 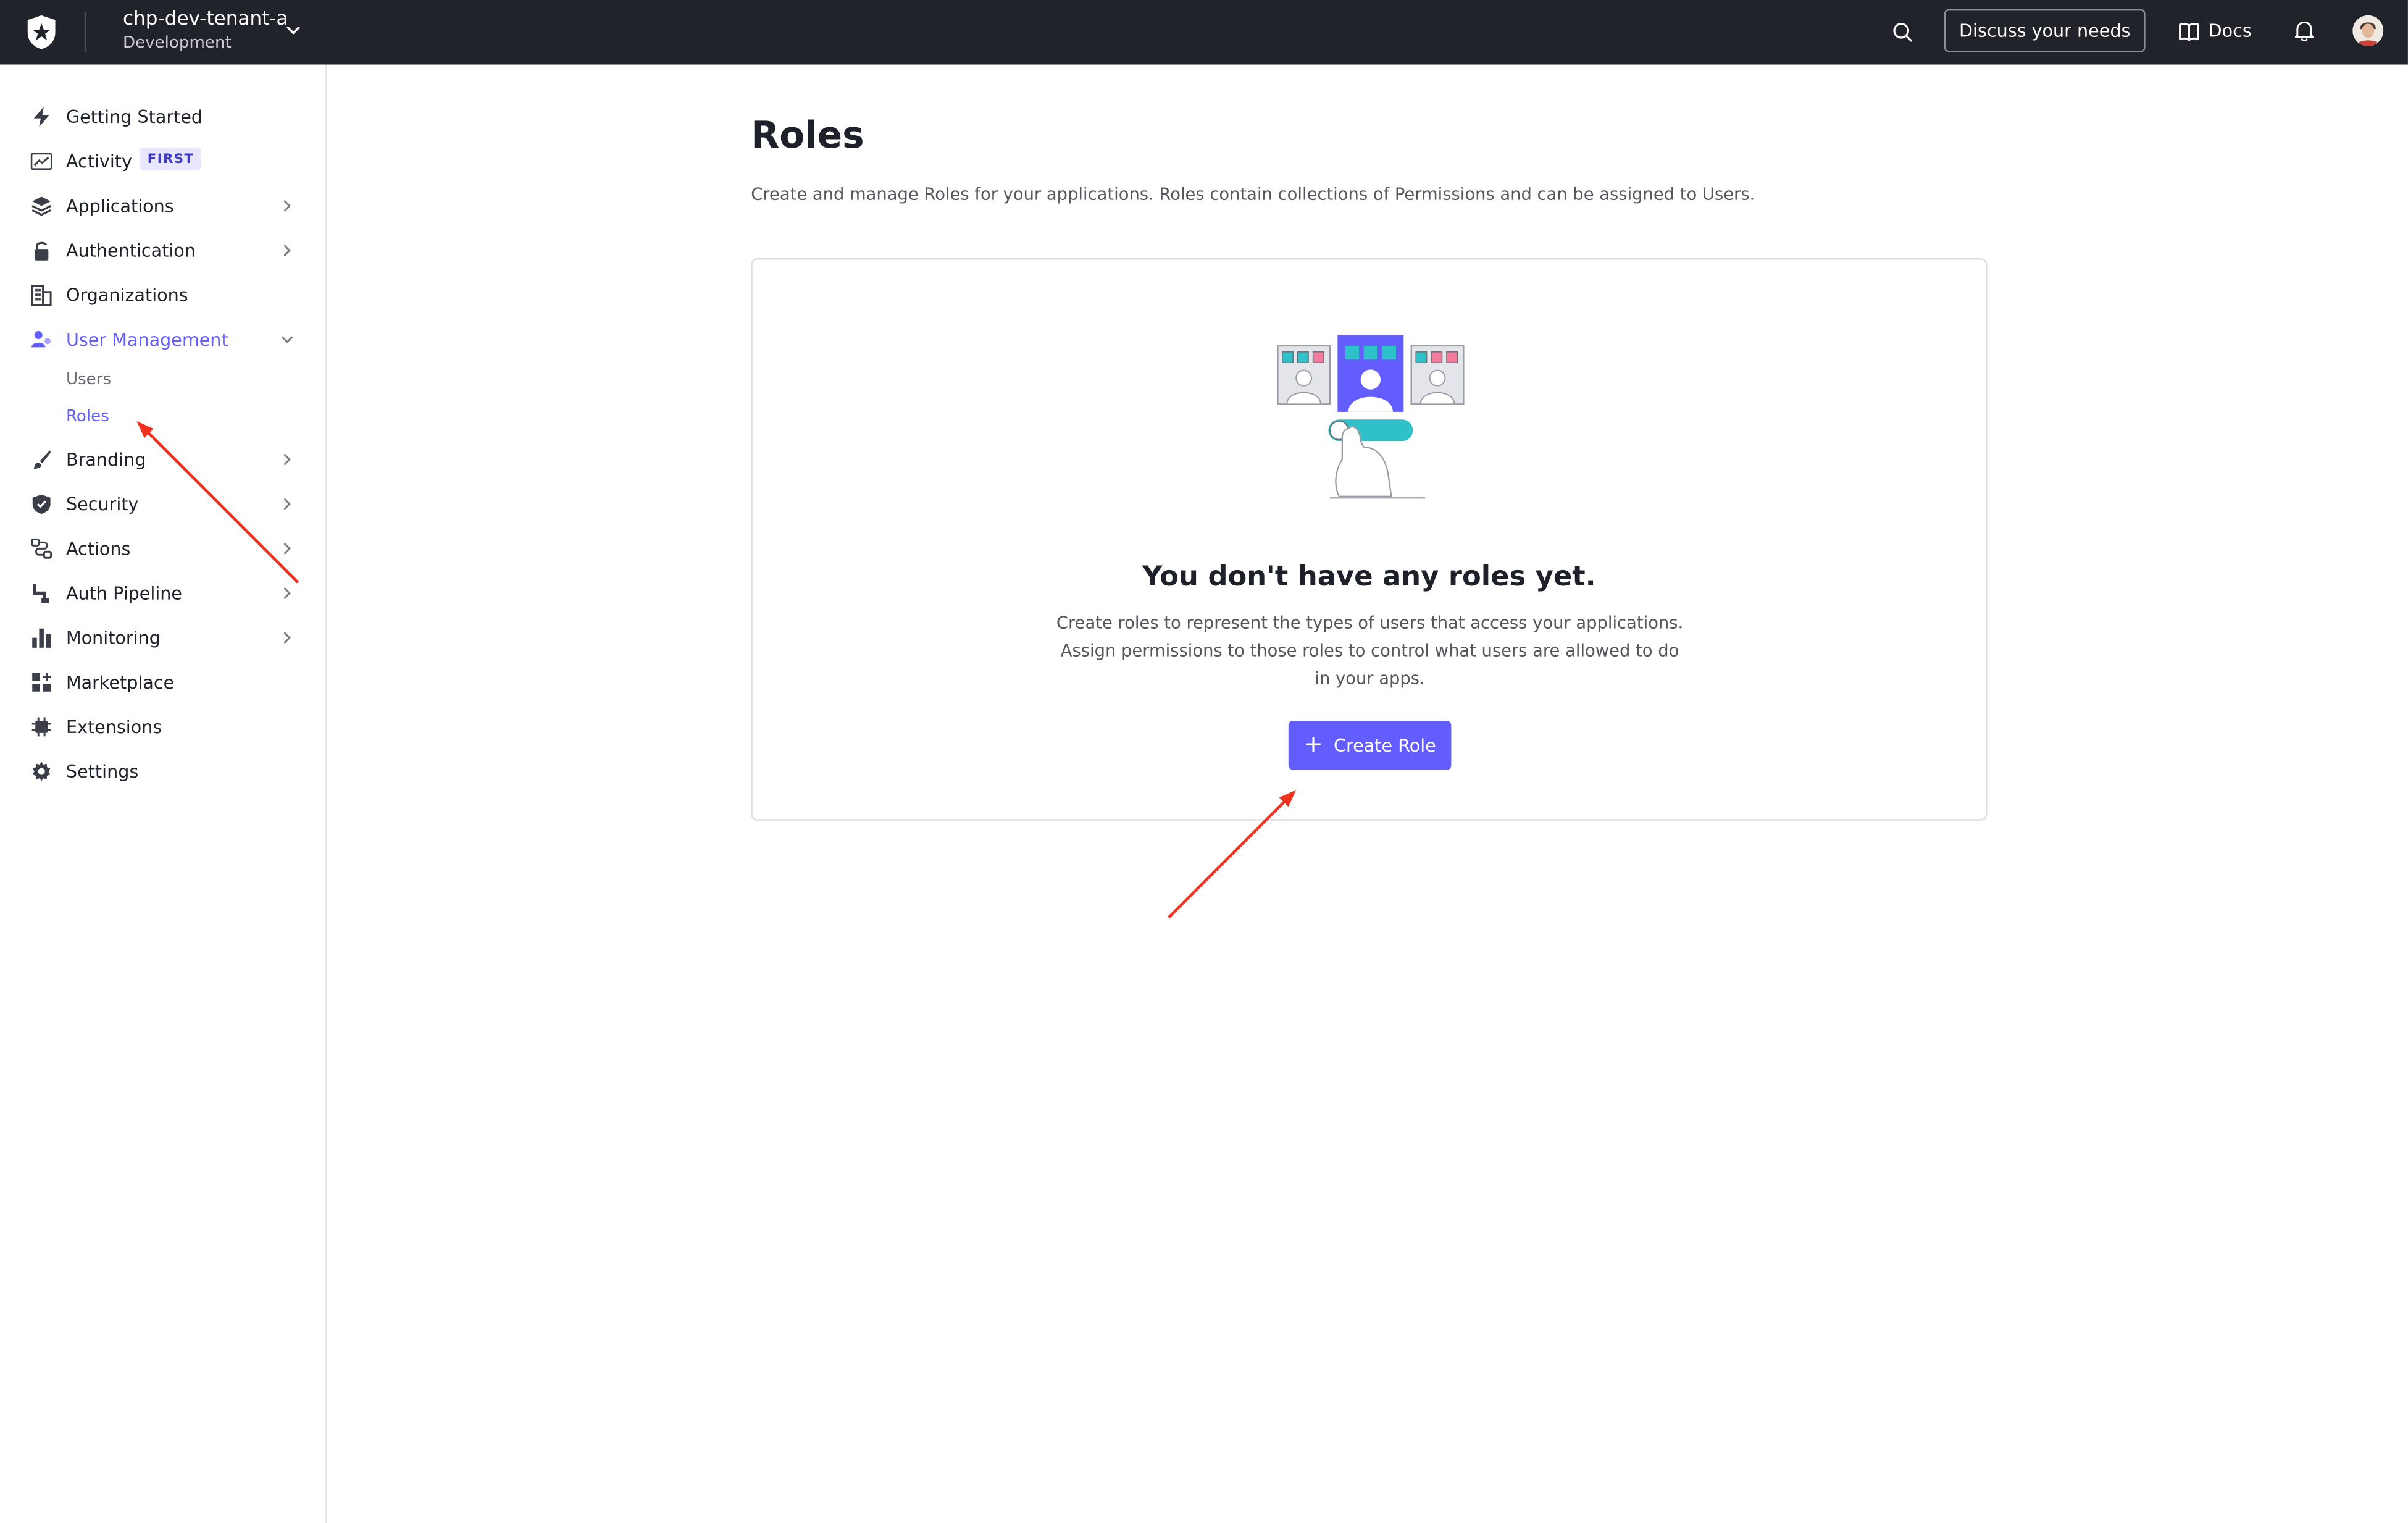 What do you see at coordinates (87, 416) in the screenshot?
I see `sidebar-subitem-roles: Roles` at bounding box center [87, 416].